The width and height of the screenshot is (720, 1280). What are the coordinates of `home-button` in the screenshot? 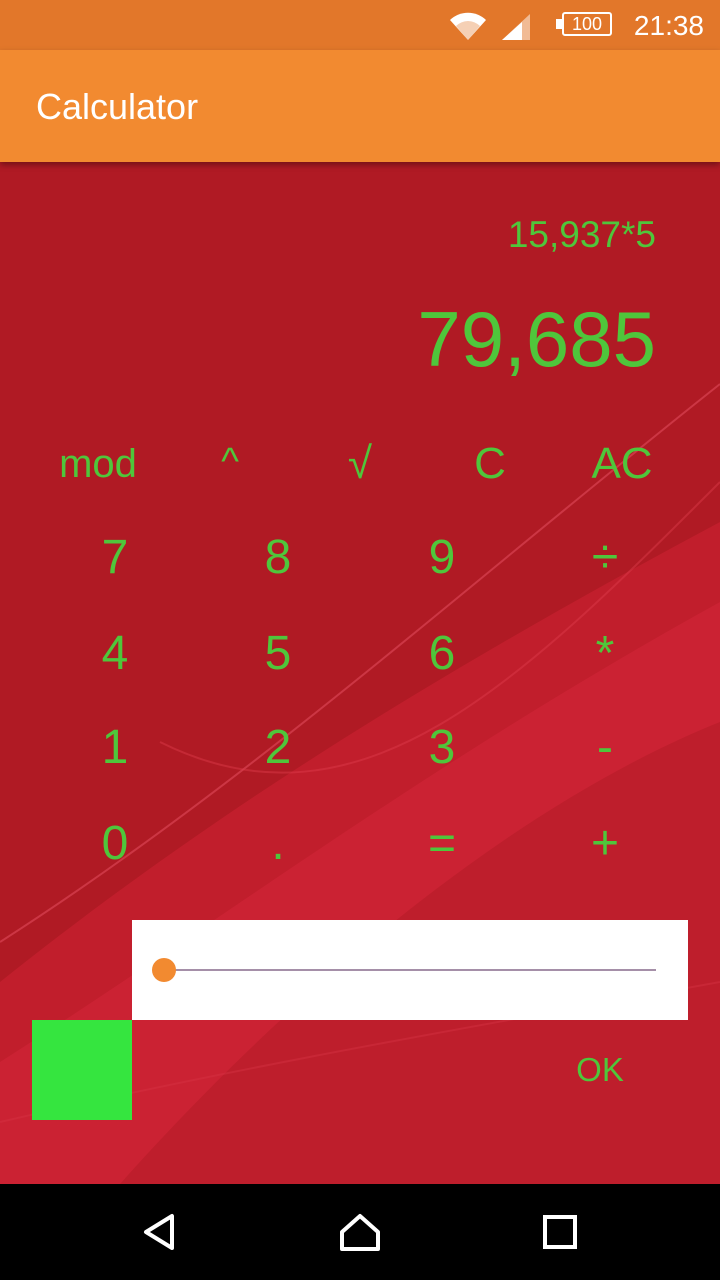 It's located at (360, 1232).